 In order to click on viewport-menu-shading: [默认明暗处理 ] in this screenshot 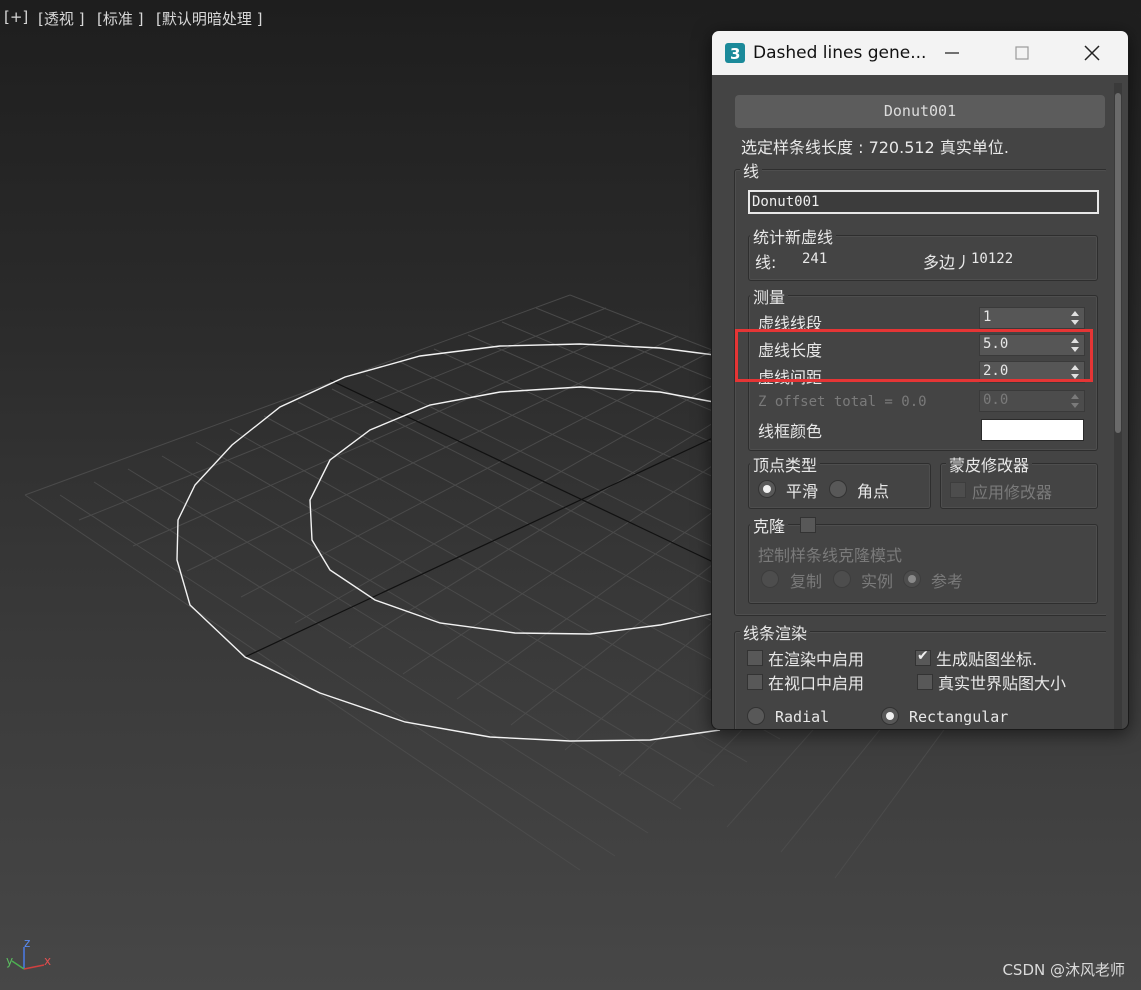, I will do `click(209, 18)`.